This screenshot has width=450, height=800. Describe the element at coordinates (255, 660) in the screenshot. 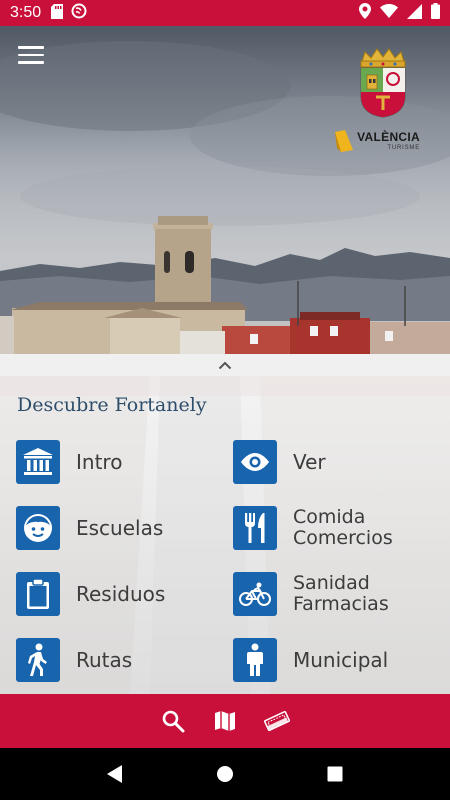

I see `person-icon` at that location.